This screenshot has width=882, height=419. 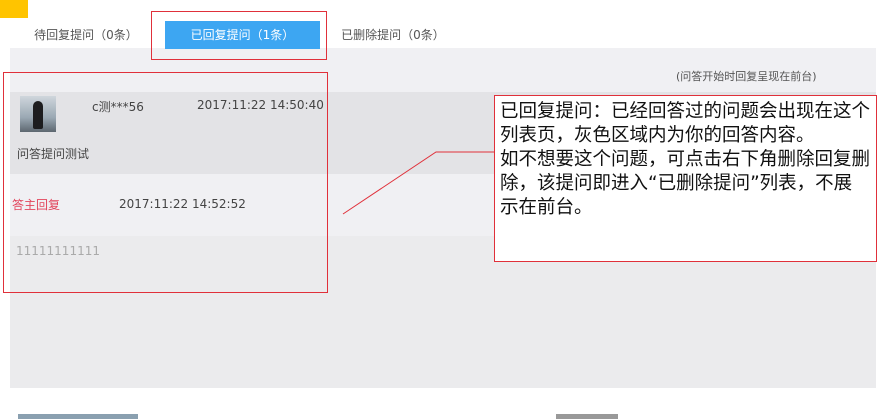 What do you see at coordinates (14, 9) in the screenshot?
I see `corner-marker` at bounding box center [14, 9].